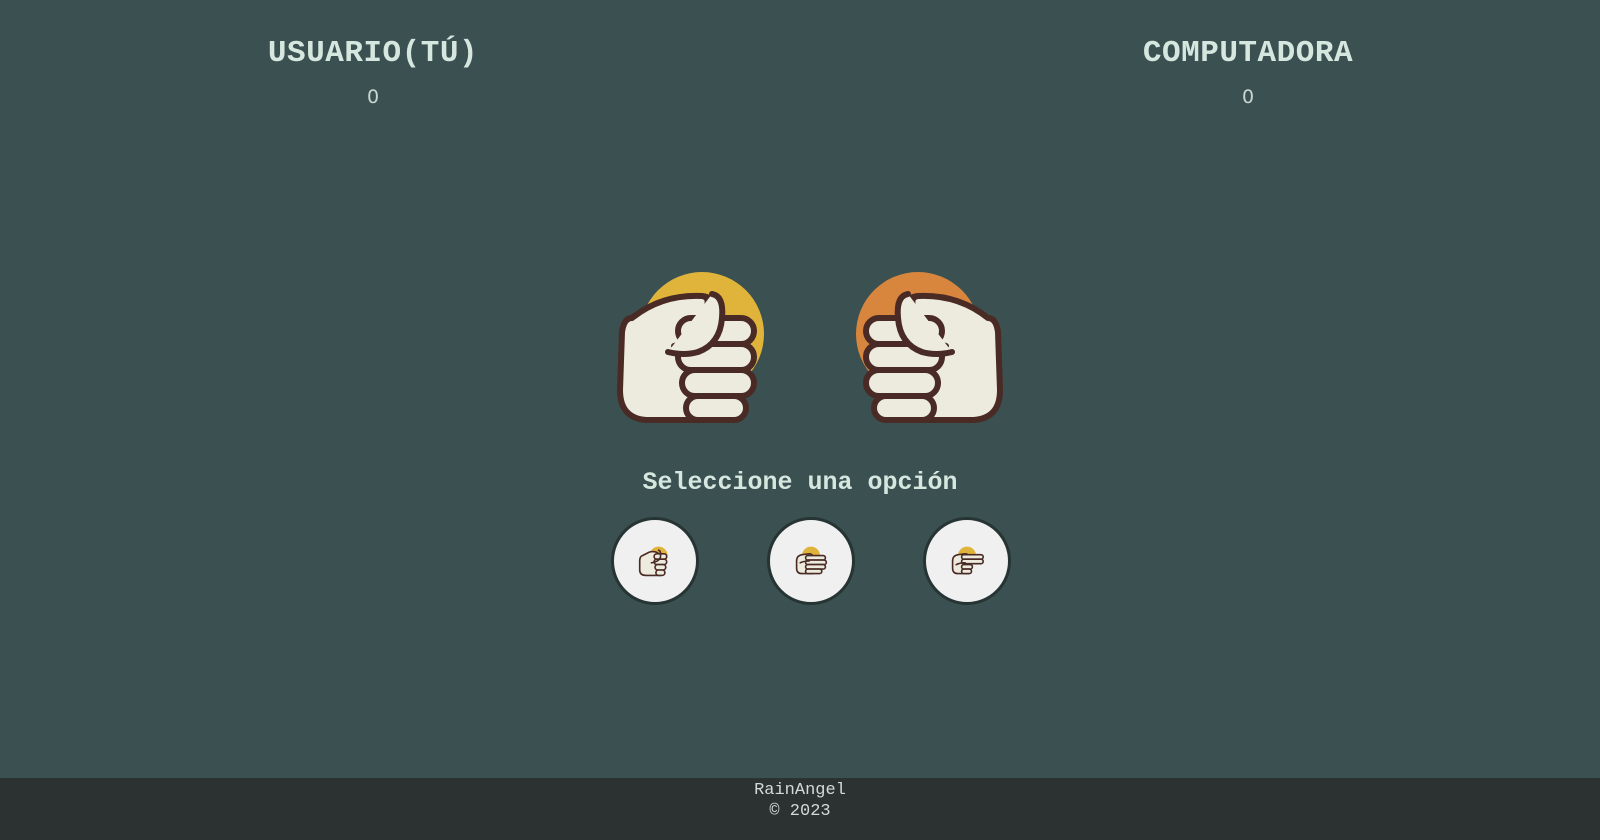 Image resolution: width=1600 pixels, height=840 pixels. Describe the element at coordinates (373, 53) in the screenshot. I see `user-label: USUARIO(TÚ)` at that location.